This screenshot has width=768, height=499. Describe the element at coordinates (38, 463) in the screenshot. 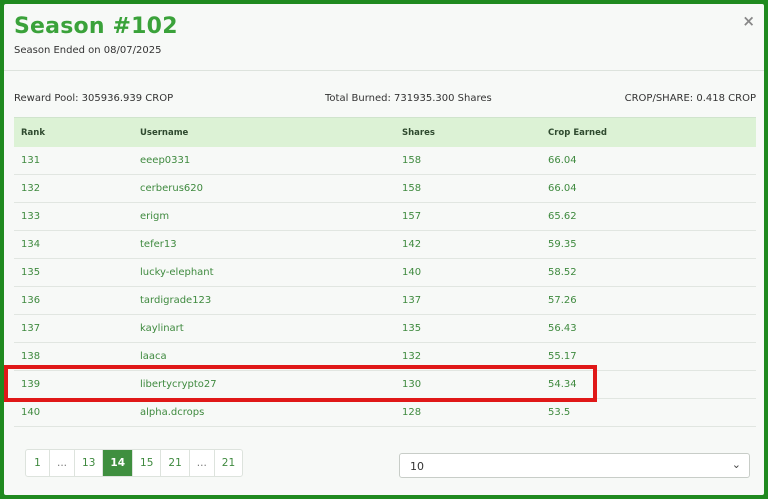

I see `page-button-1: 1` at that location.